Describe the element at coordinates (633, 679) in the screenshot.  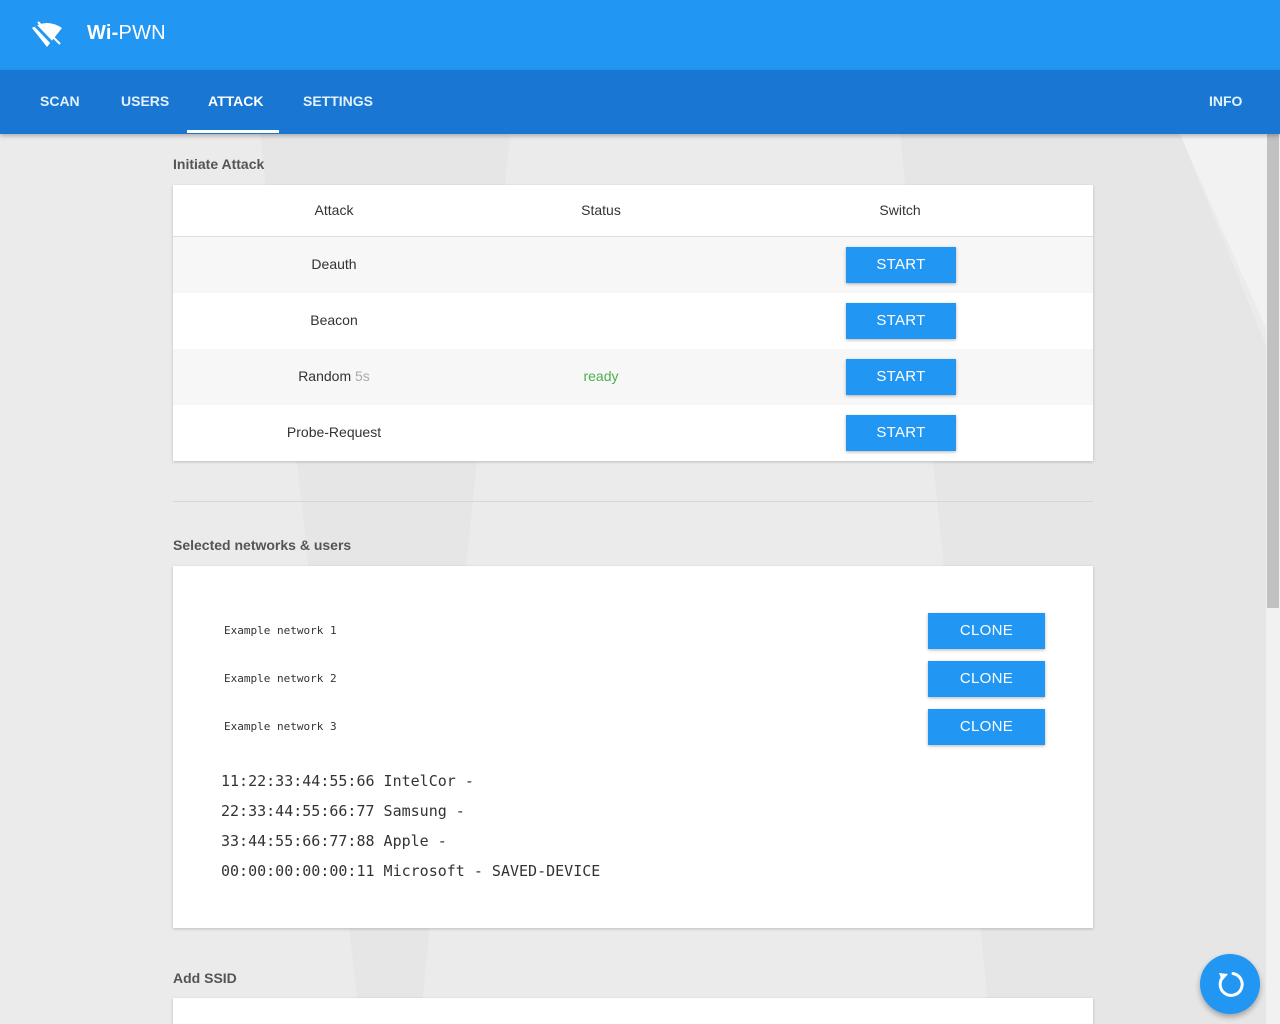
I see `network-row: Example network 2 CLONE` at that location.